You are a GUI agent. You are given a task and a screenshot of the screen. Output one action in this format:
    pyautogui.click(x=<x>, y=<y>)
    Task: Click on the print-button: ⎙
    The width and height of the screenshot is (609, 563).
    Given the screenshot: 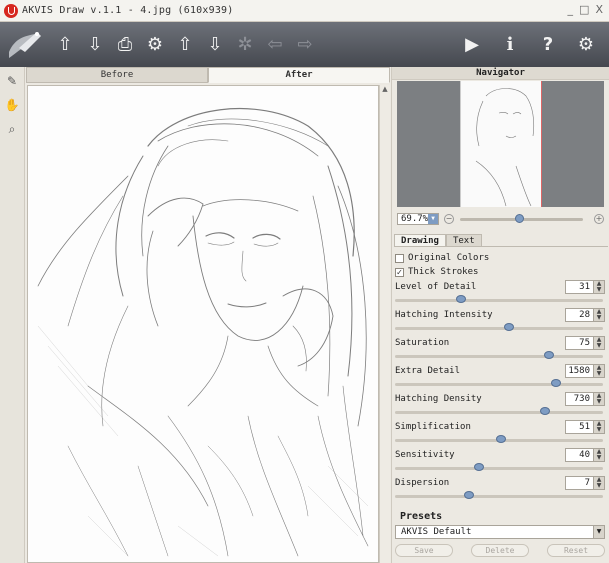 What is the action you would take?
    pyautogui.click(x=125, y=45)
    